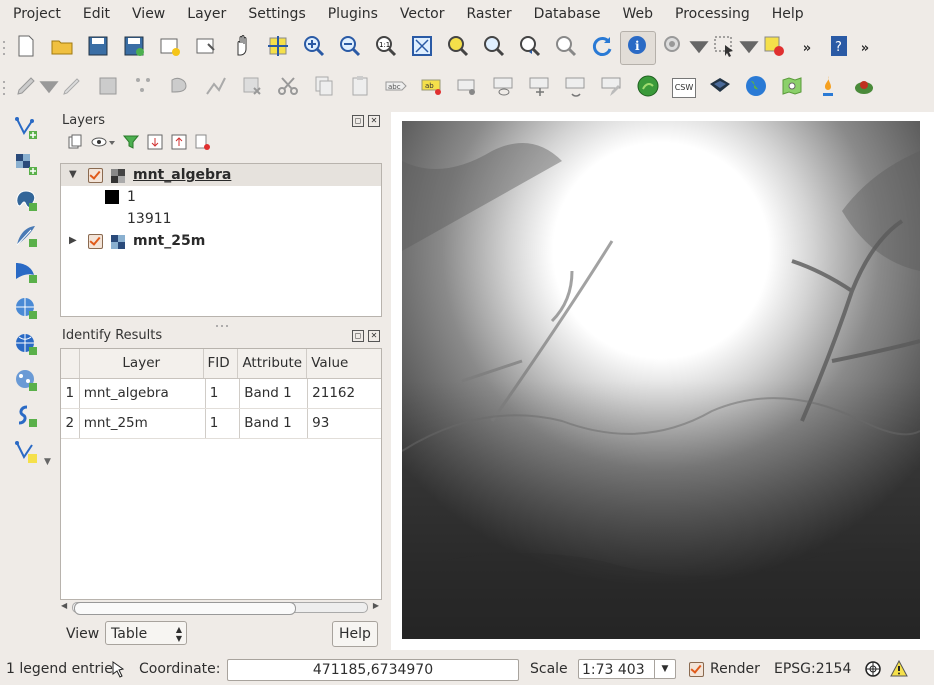  I want to click on select-dropdown, so click(749, 48).